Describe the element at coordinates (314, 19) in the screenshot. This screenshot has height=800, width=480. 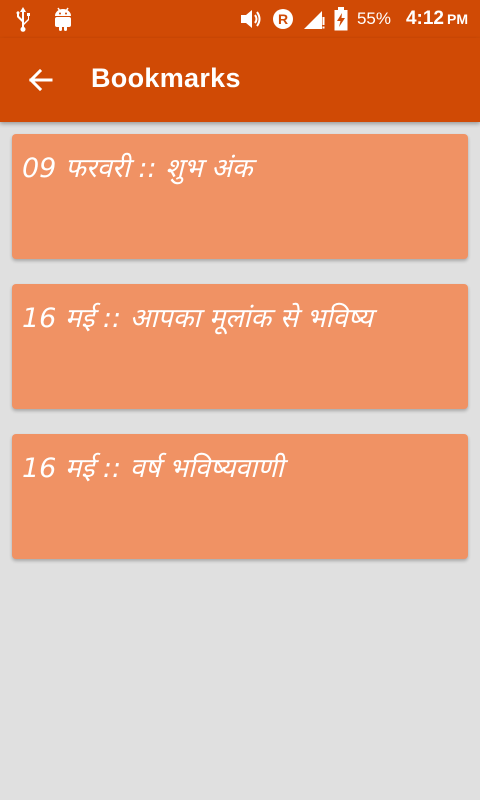
I see `signal-icon` at that location.